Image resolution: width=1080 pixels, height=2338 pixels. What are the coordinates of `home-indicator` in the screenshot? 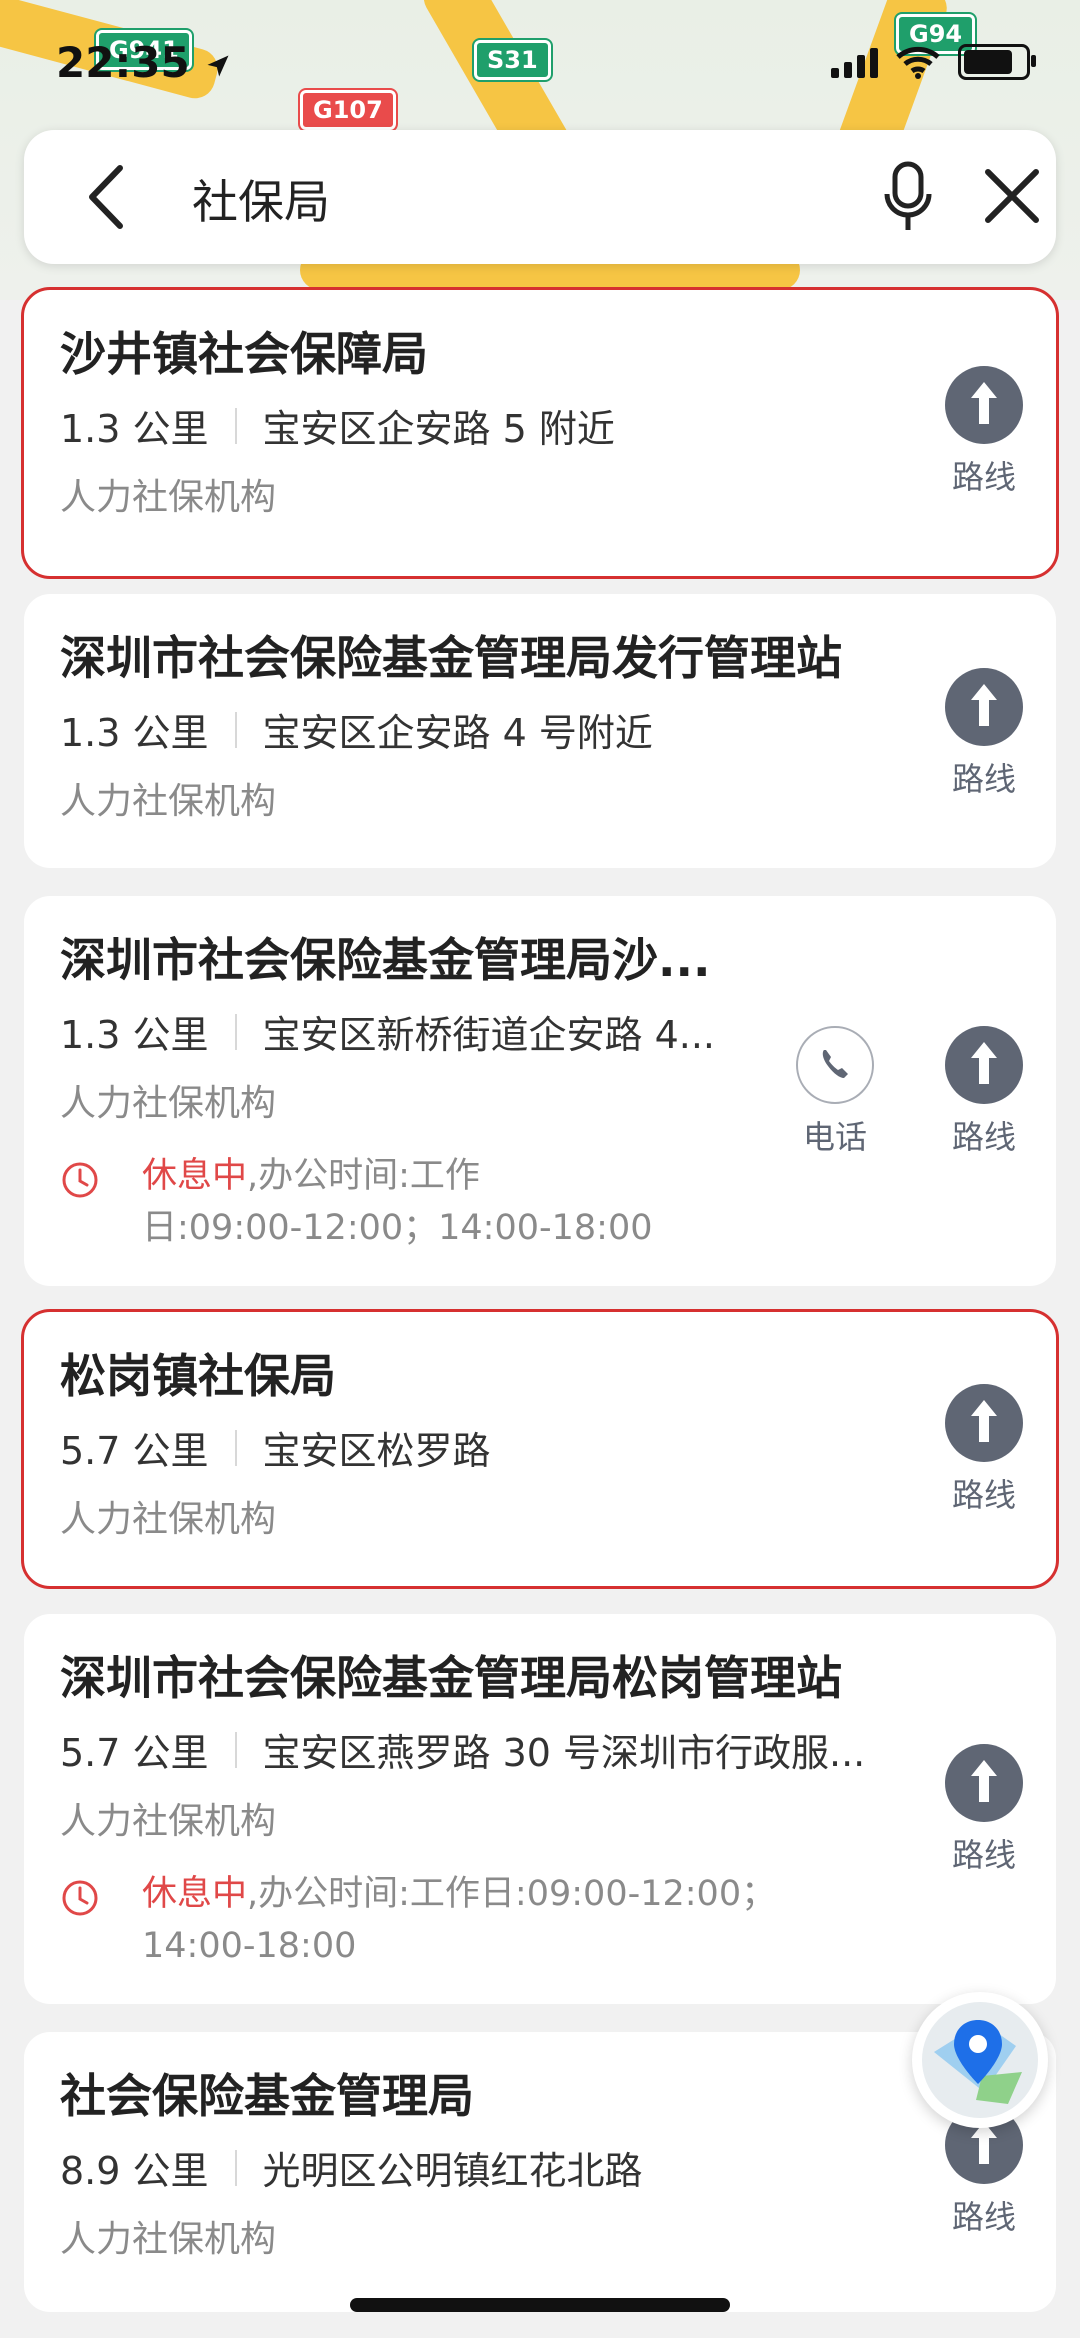 It's located at (540, 2305).